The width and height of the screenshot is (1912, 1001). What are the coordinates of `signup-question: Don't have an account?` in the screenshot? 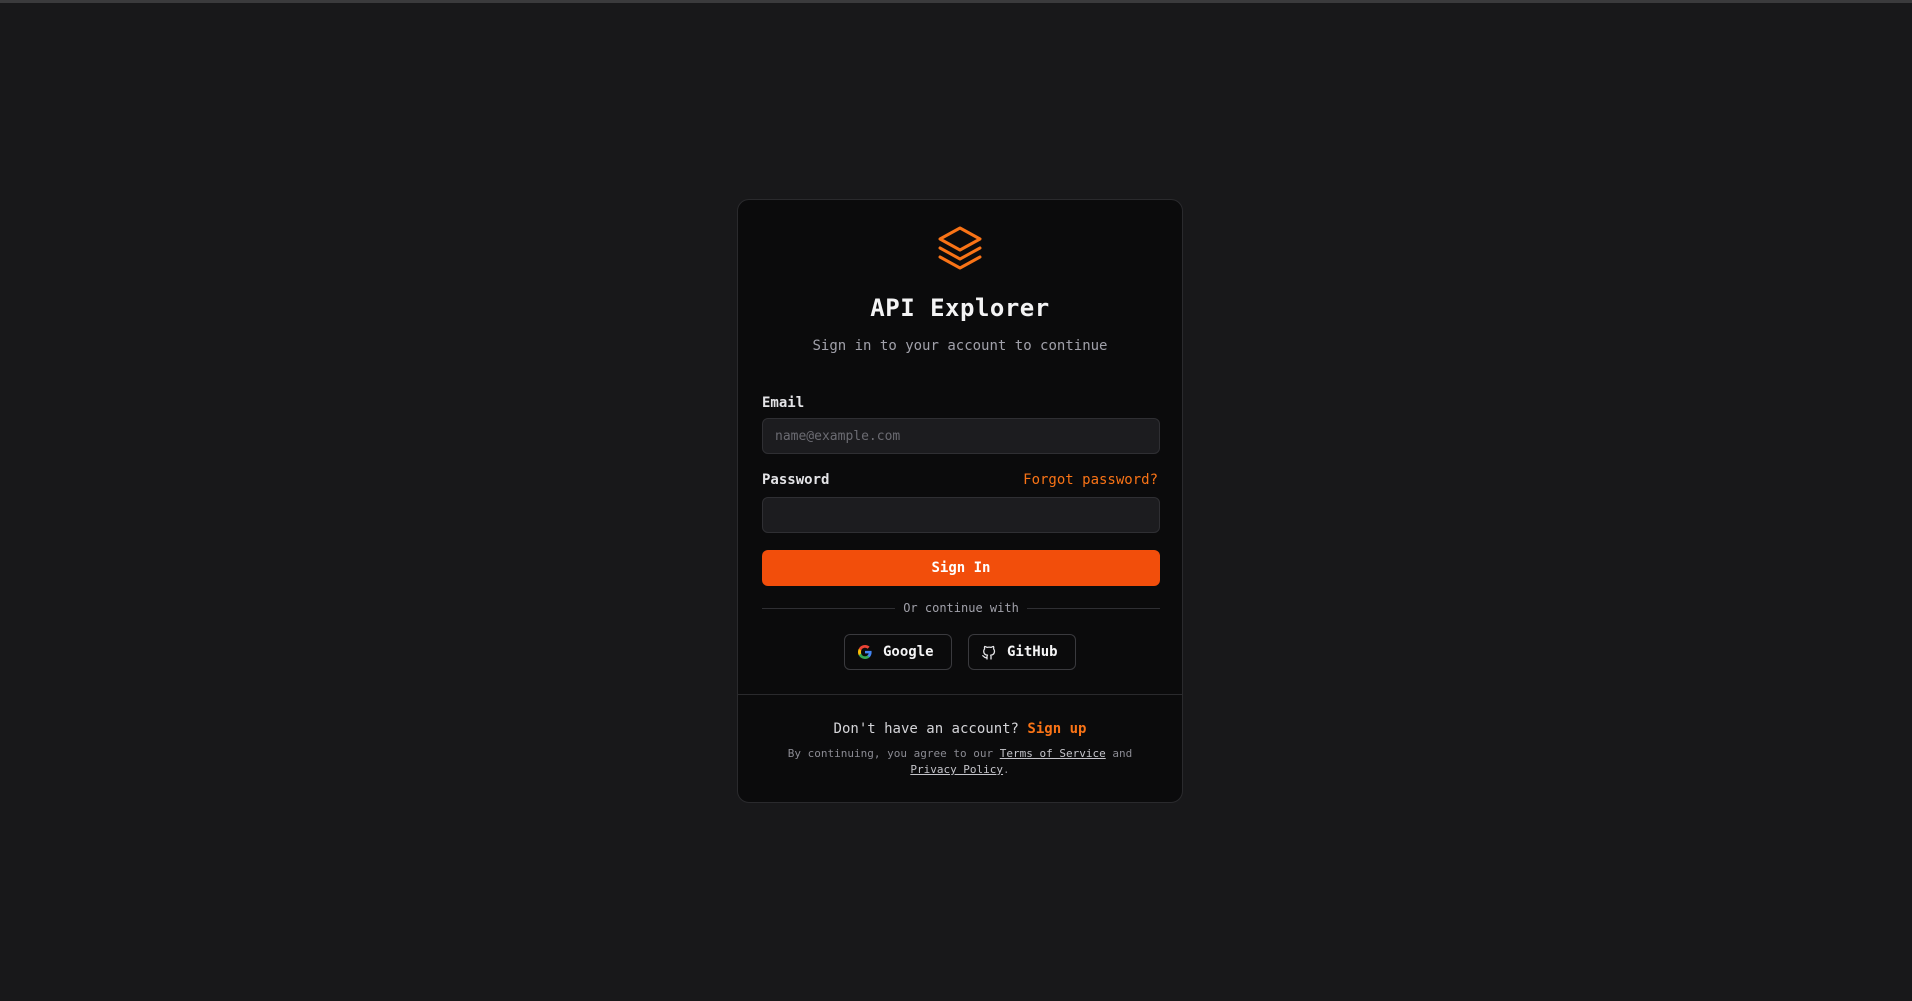 It's located at (926, 729).